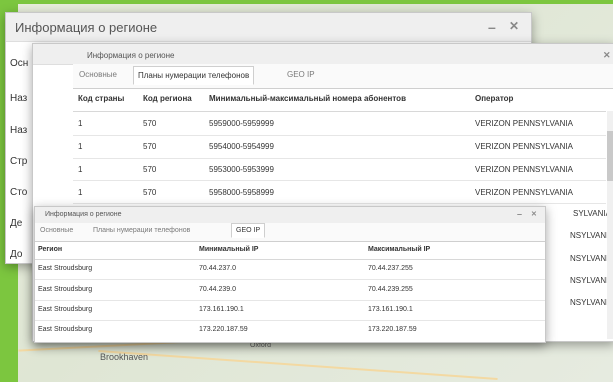 This screenshot has width=613, height=382. I want to click on table-cell: 70.44.237.255, so click(390, 268).